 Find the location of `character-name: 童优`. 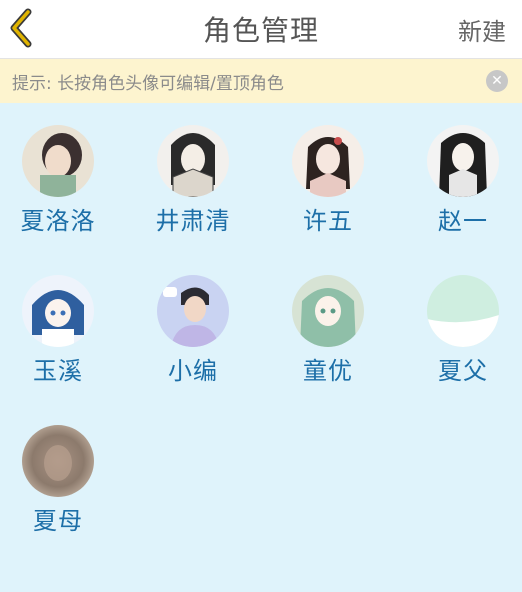

character-name: 童优 is located at coordinates (328, 371).